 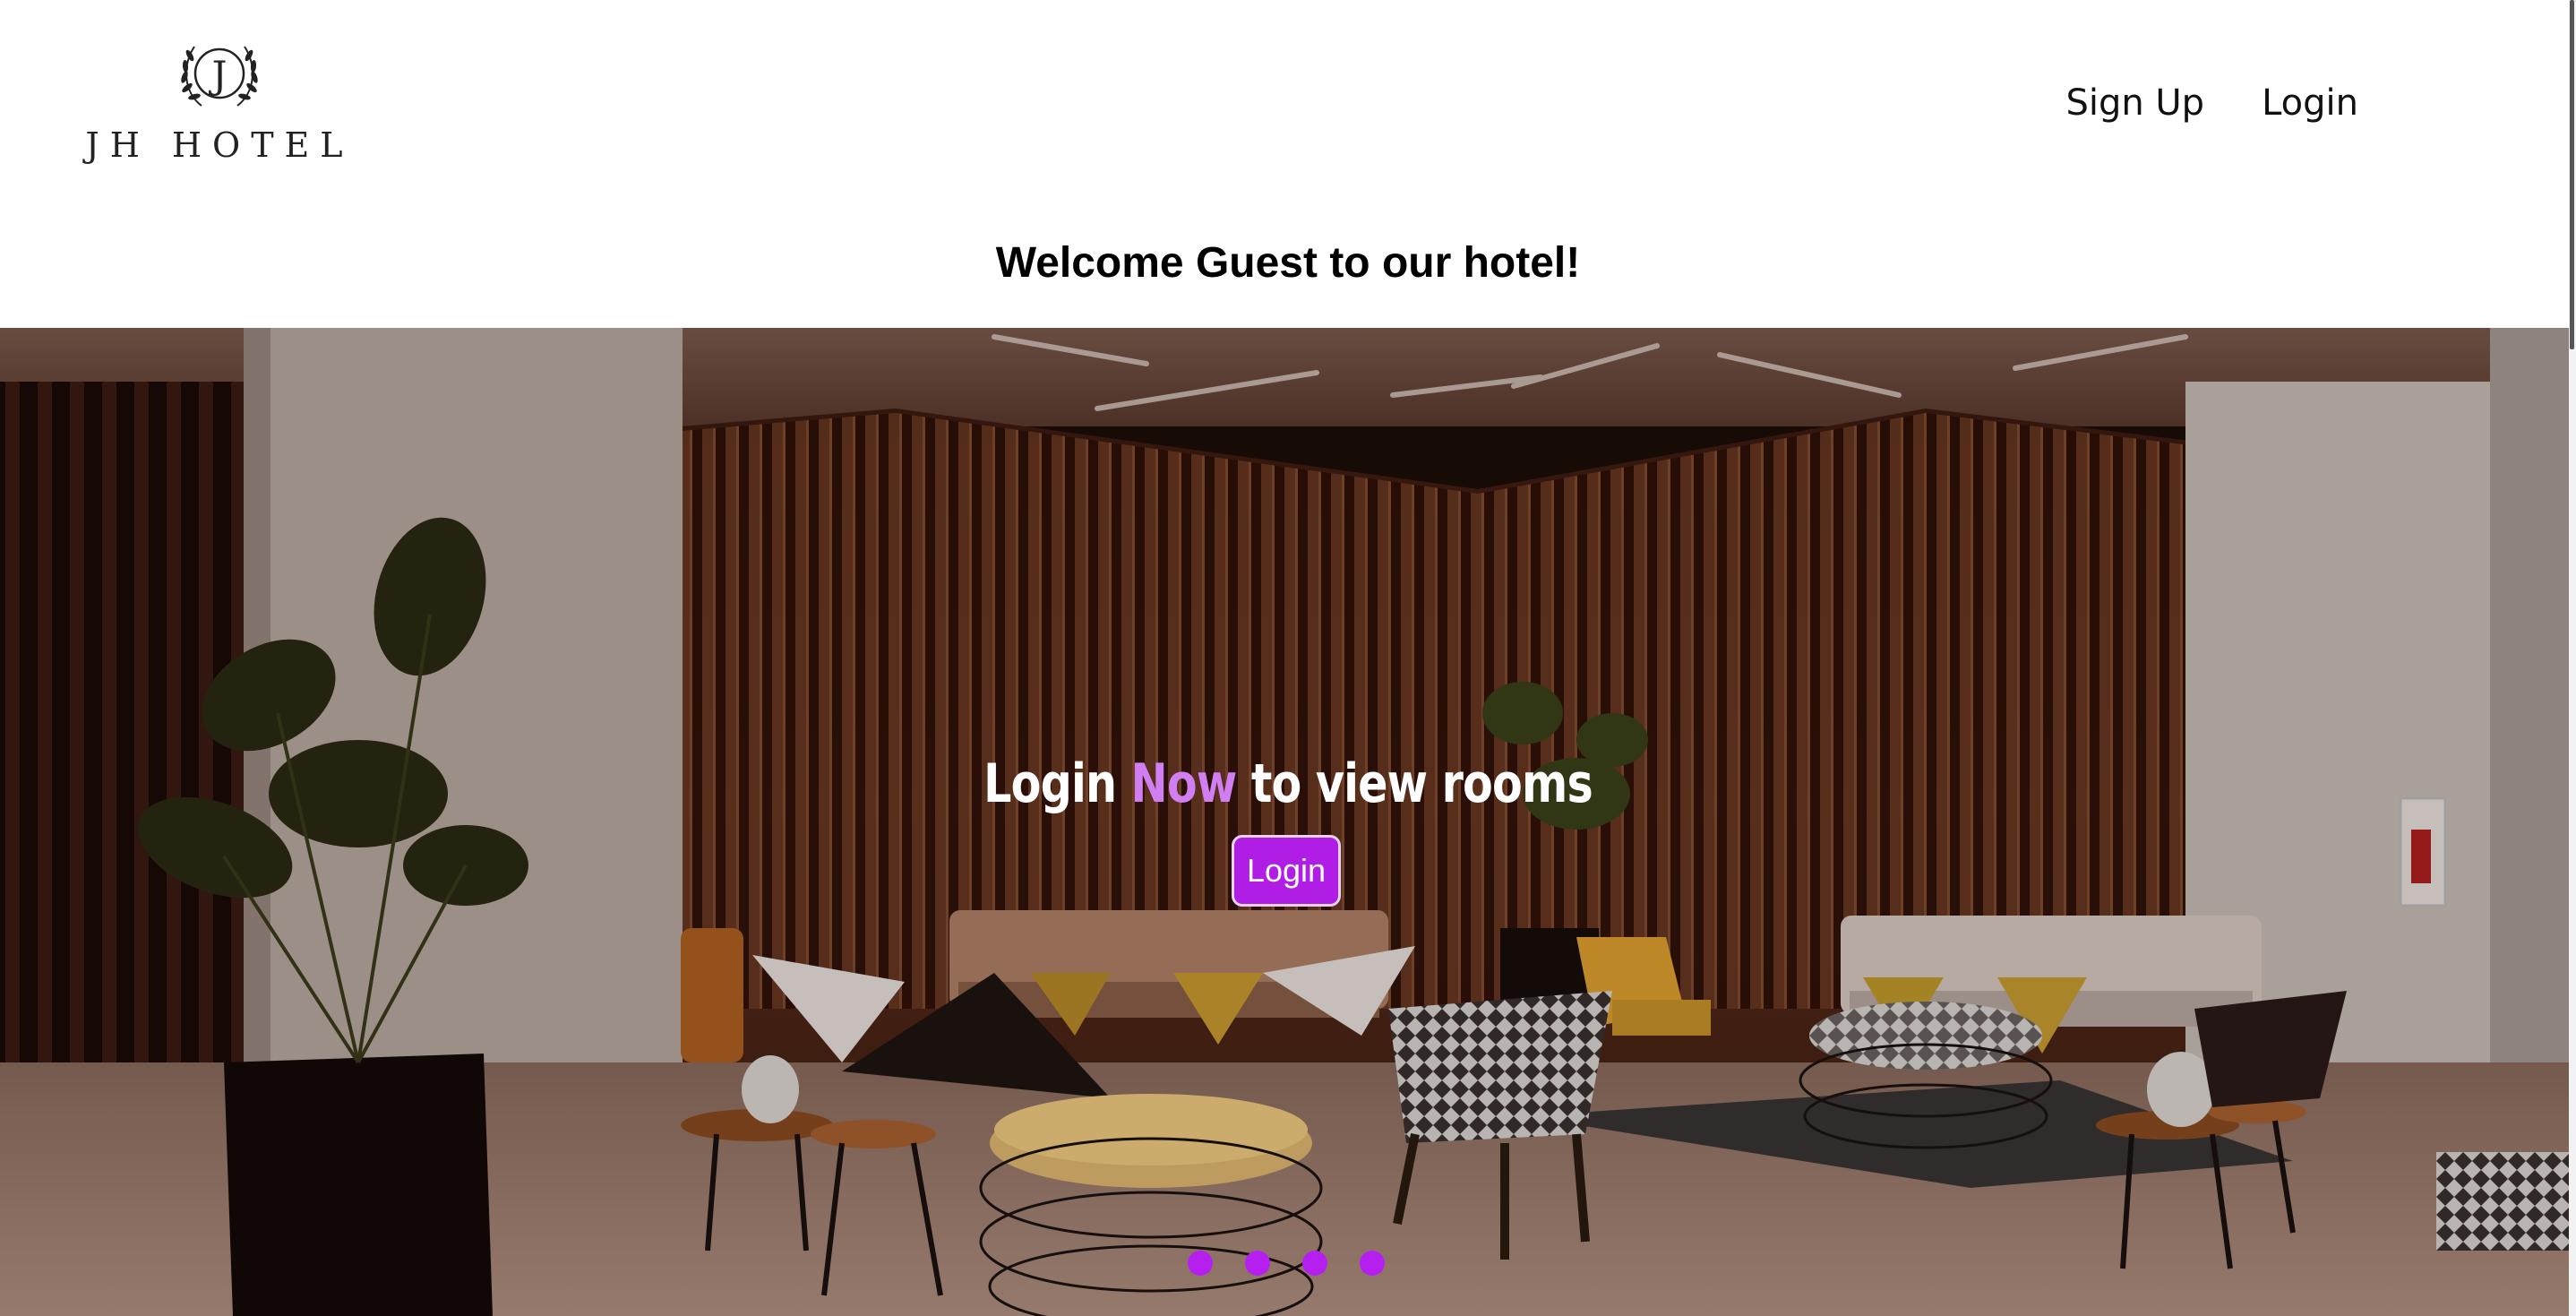 I want to click on hero-title-end: to view rooms, so click(x=1421, y=784).